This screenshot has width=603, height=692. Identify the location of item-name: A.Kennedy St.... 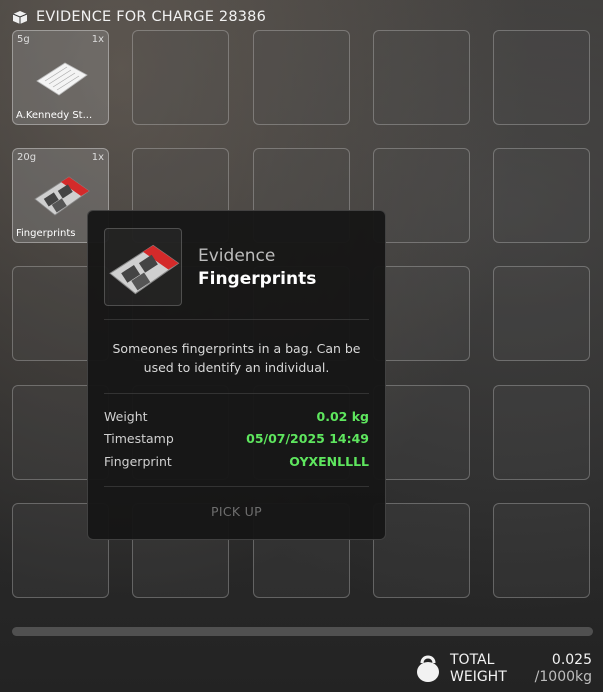
(54, 115).